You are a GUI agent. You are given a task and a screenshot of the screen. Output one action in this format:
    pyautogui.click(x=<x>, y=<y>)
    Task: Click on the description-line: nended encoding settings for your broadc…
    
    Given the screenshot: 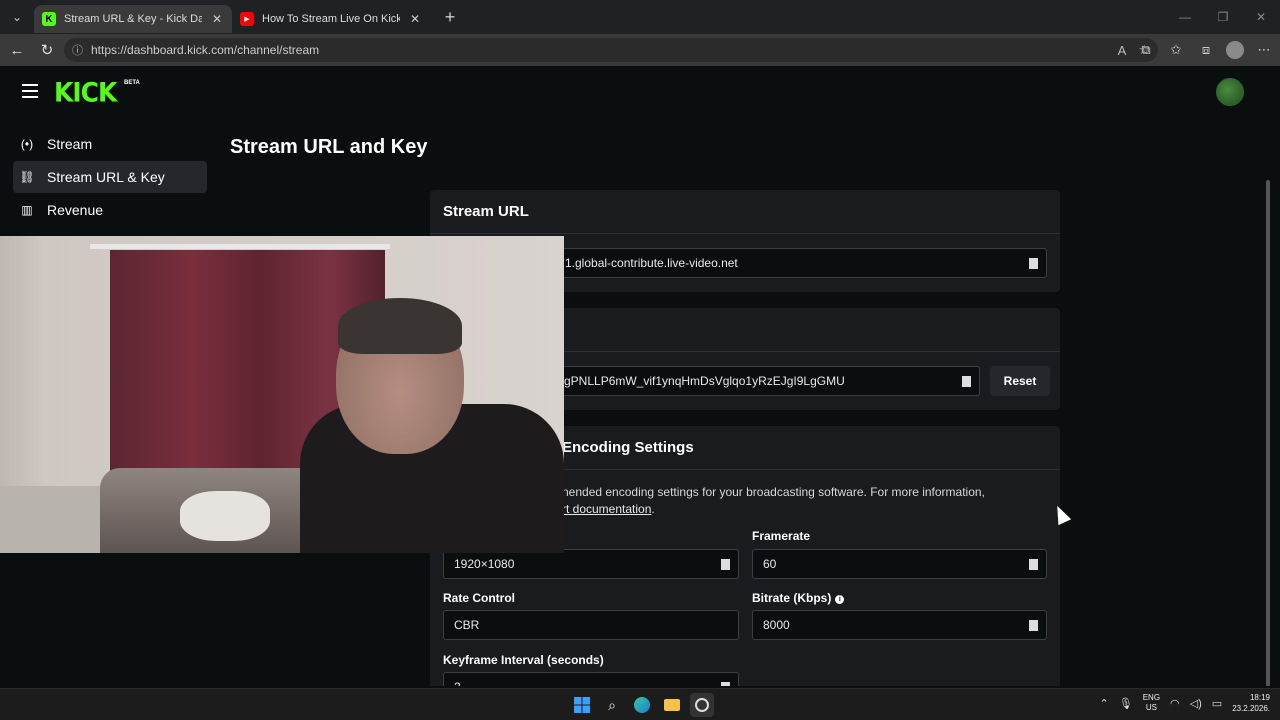 What is the action you would take?
    pyautogui.click(x=773, y=492)
    